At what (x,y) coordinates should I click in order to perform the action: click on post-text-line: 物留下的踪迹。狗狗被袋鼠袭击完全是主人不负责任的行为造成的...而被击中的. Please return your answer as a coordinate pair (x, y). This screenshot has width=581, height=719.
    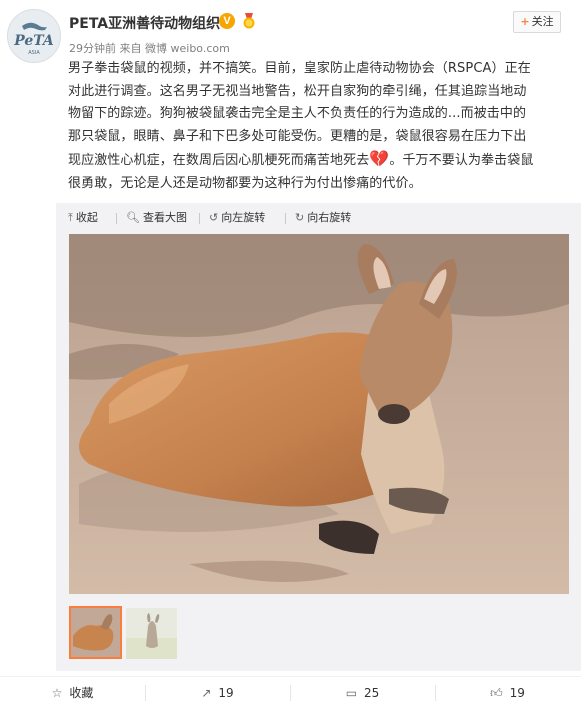
    Looking at the image, I should click on (297, 113).